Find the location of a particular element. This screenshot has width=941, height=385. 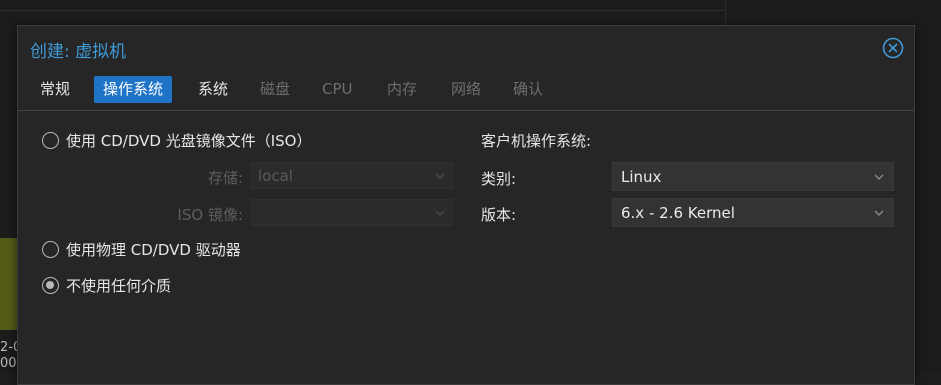

radio-use-iso: 使用 CD/DVD 光盘镜像文件（ISO） is located at coordinates (176, 140).